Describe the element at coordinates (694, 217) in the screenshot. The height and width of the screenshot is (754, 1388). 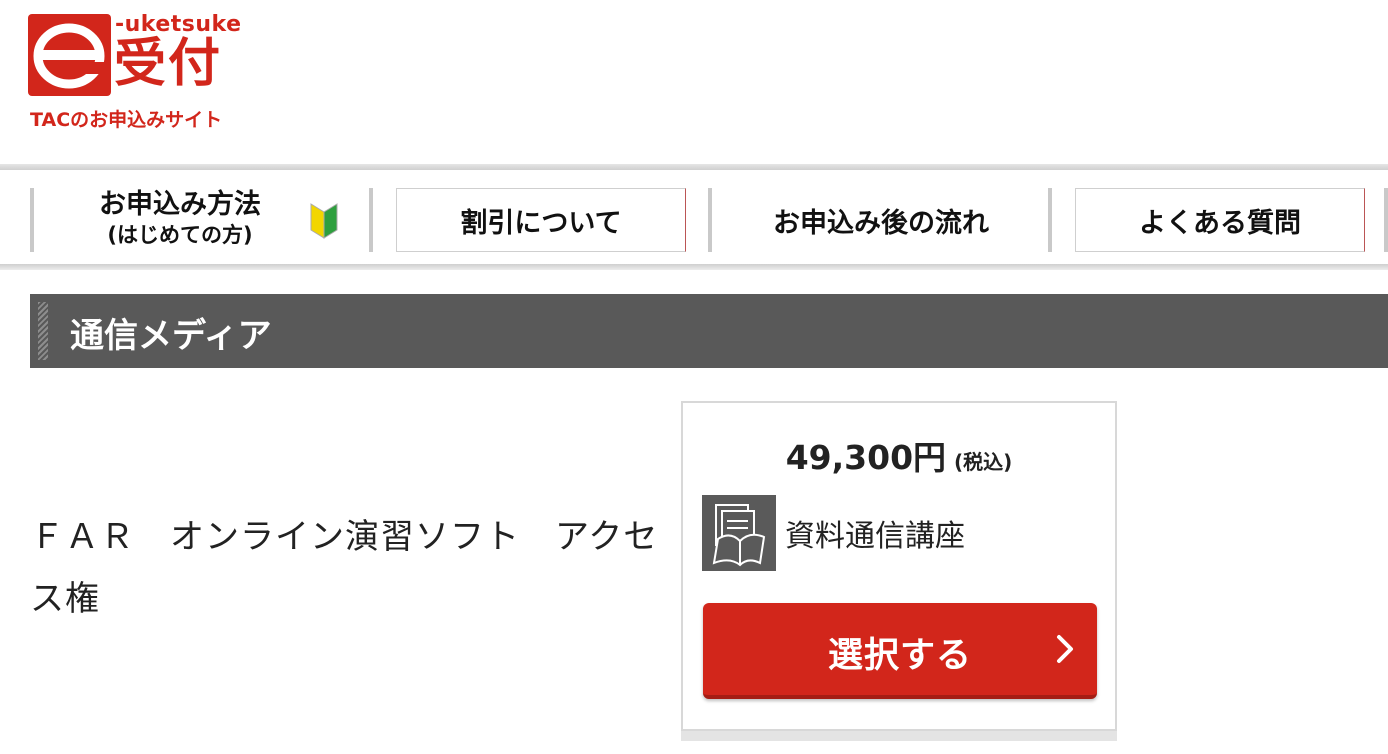
I see `main-nav: お申込み方法 (はじめての方) 割引について お申込み後の流れ よくある質問` at that location.